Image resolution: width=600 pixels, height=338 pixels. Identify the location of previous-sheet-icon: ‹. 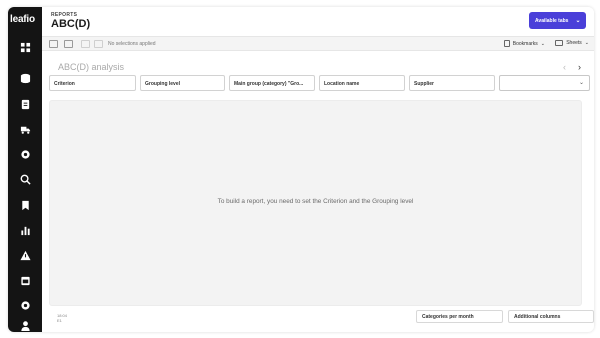
(564, 67).